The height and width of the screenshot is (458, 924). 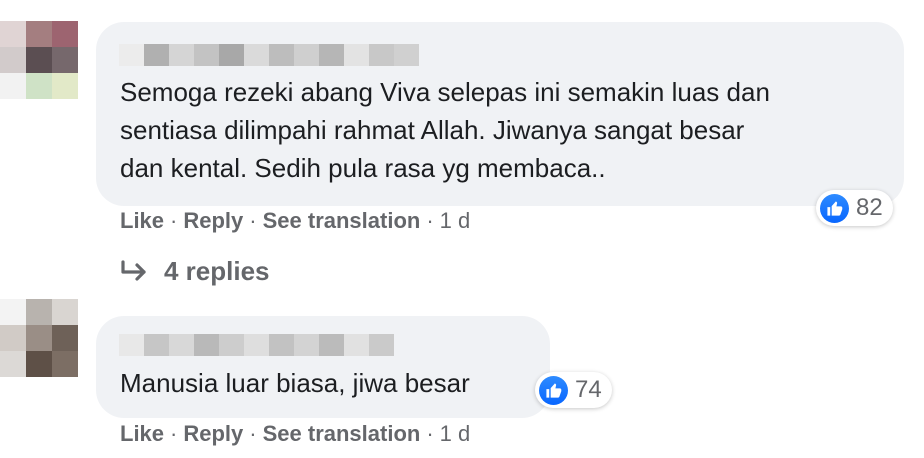 I want to click on comment-text-line: dan kental. Sedih pula rasa yg membaca.., so click(x=363, y=168).